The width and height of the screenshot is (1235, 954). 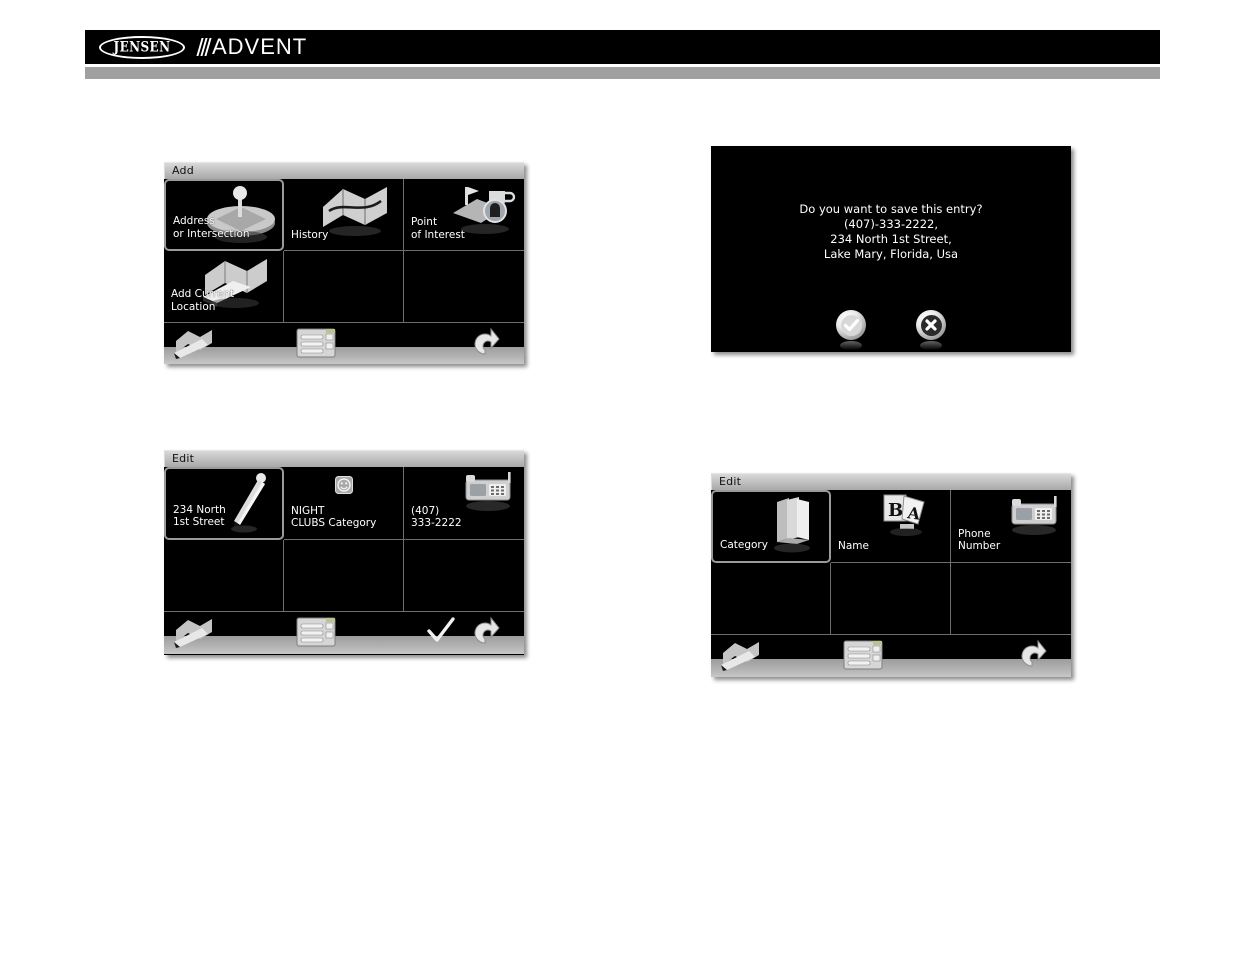 I want to click on jensen-logo-icon: JENSEN, so click(x=142, y=47).